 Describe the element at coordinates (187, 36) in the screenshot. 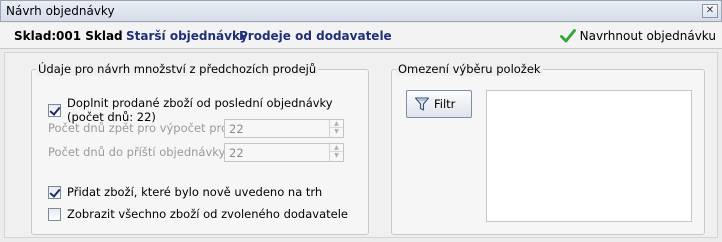

I see `older-orders-link: Starší objednávky` at that location.